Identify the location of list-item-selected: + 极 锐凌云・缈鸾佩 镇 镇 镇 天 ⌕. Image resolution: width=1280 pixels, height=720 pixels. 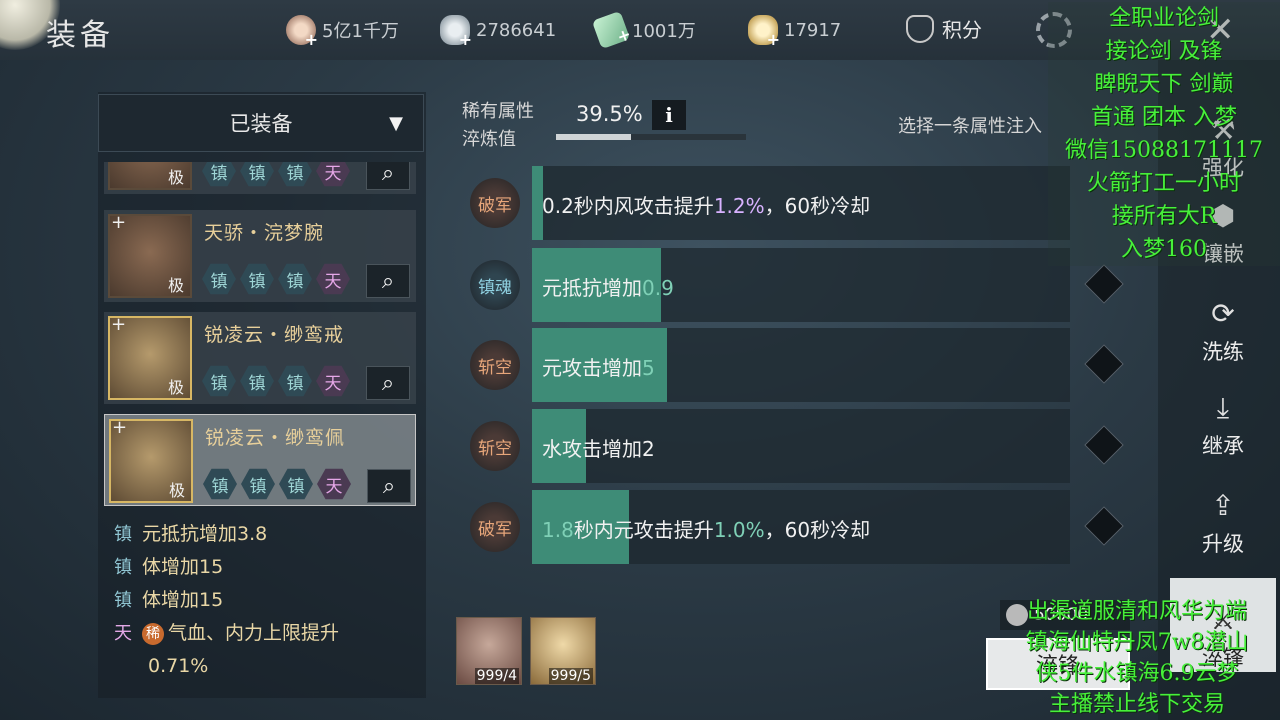
(260, 460).